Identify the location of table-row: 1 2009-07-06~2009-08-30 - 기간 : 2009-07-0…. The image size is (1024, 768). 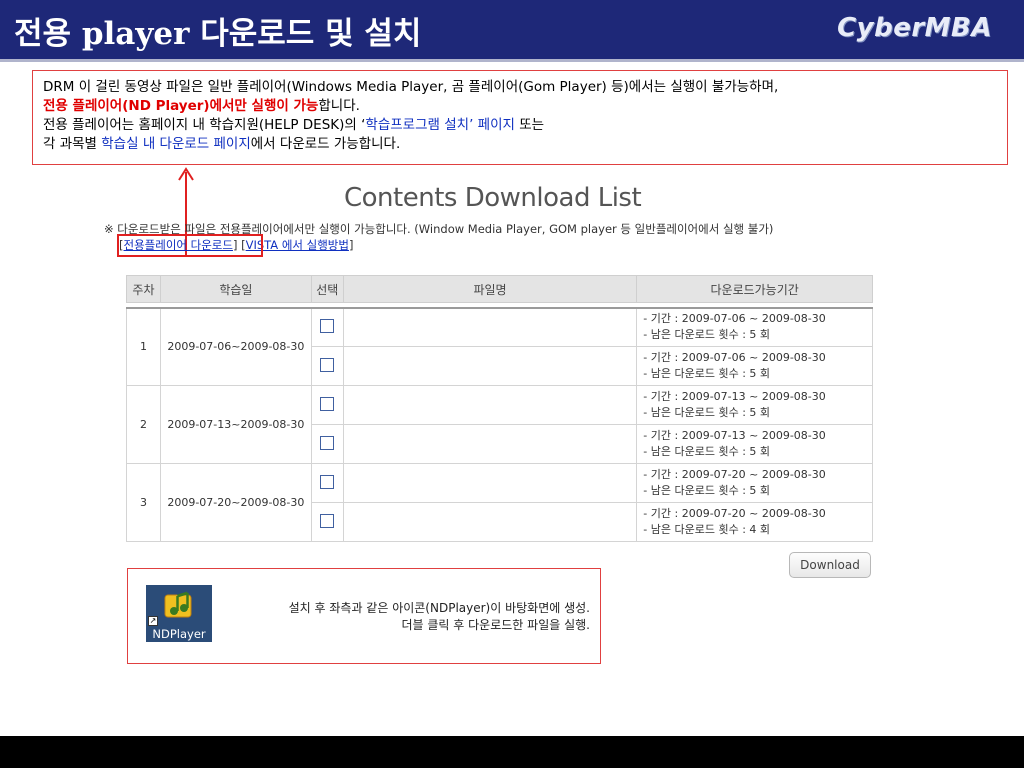
(499, 346).